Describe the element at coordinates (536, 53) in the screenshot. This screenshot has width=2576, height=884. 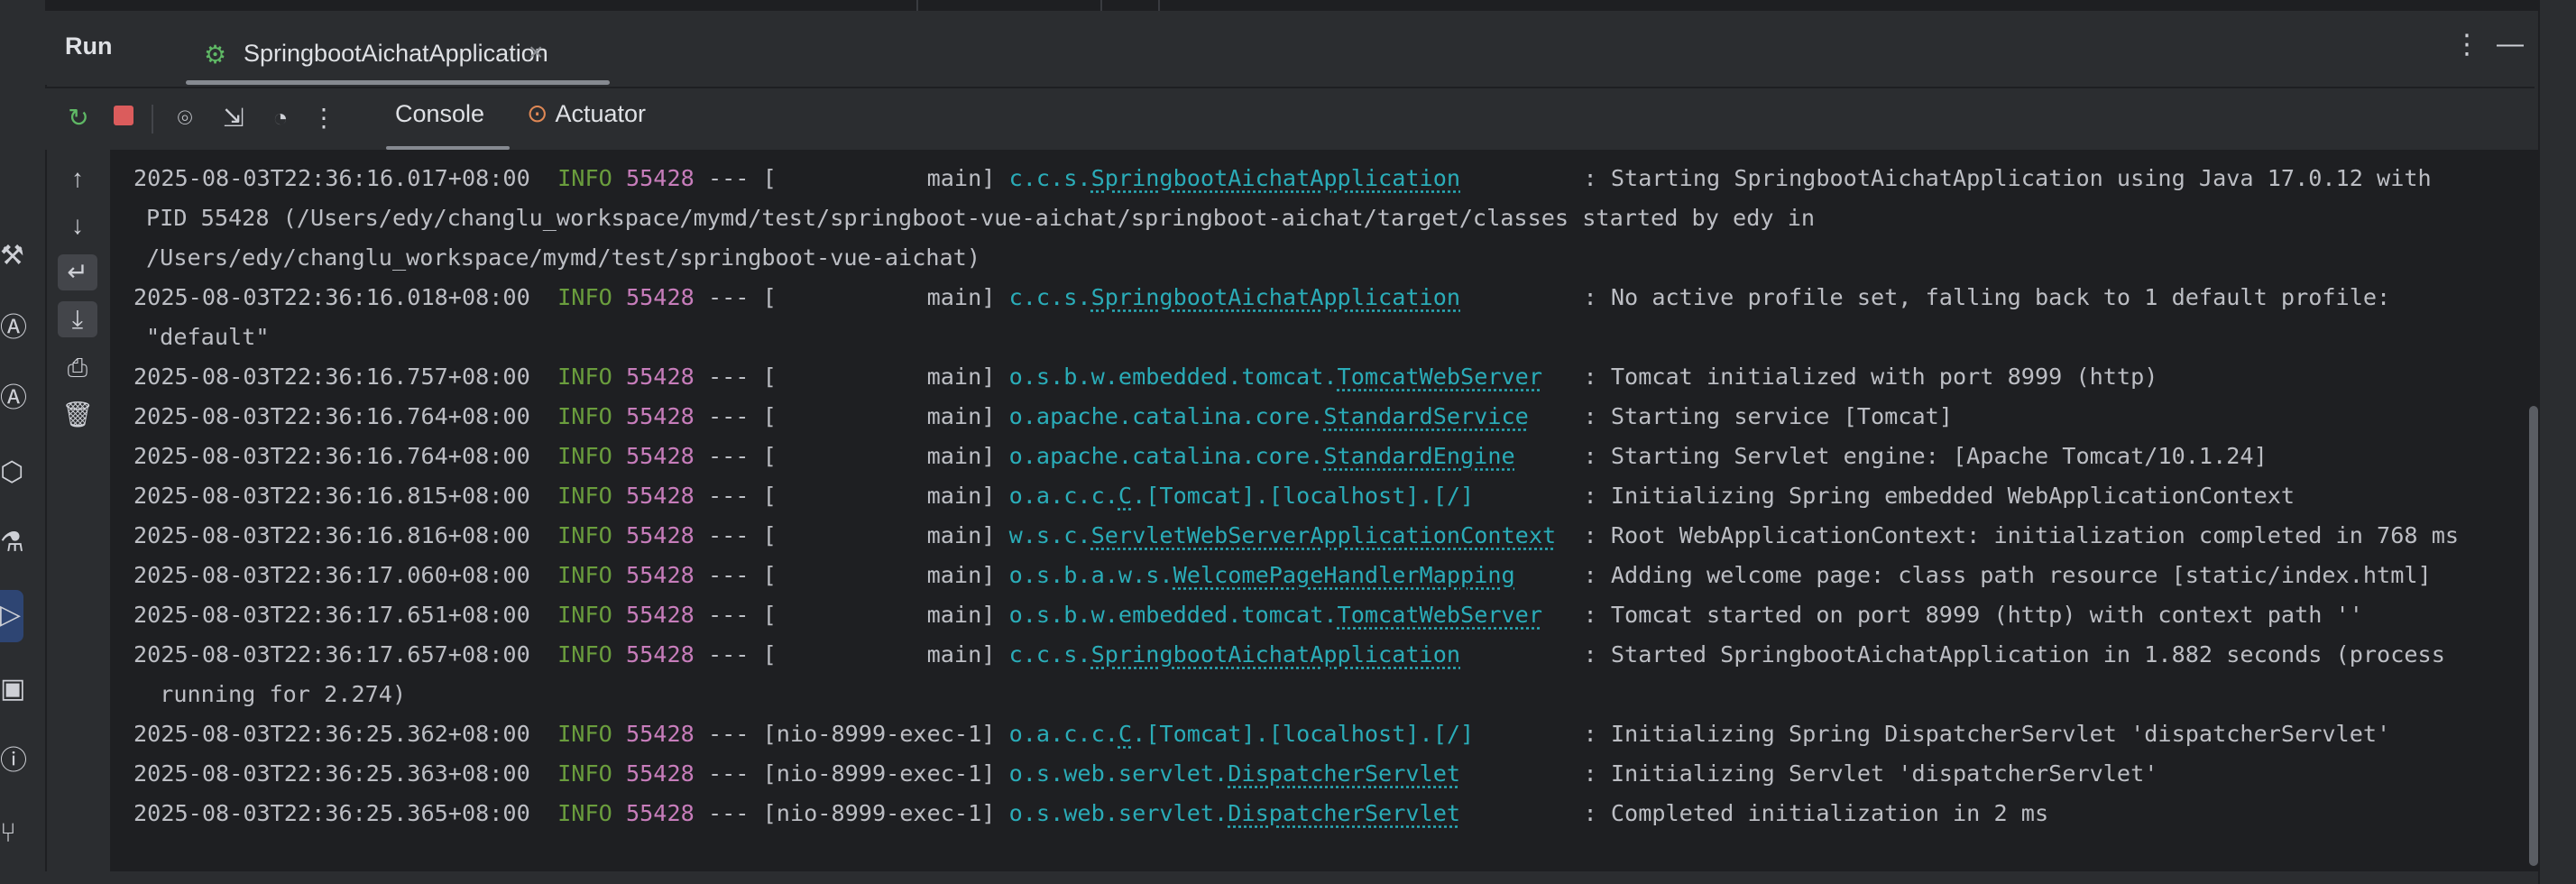
I see `close-icon: ×` at that location.